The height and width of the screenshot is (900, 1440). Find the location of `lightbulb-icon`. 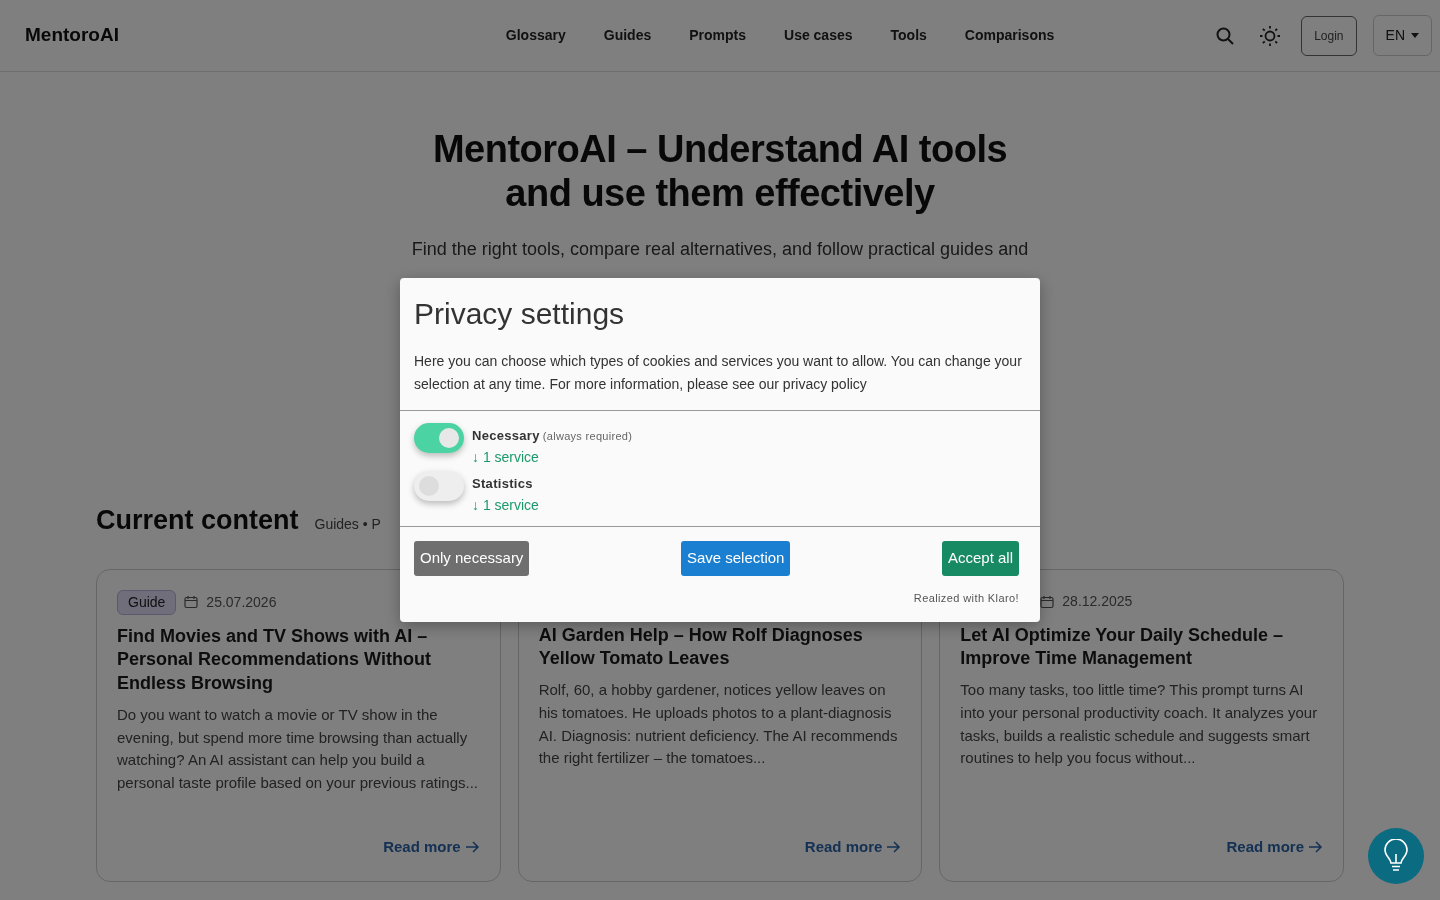

lightbulb-icon is located at coordinates (1396, 856).